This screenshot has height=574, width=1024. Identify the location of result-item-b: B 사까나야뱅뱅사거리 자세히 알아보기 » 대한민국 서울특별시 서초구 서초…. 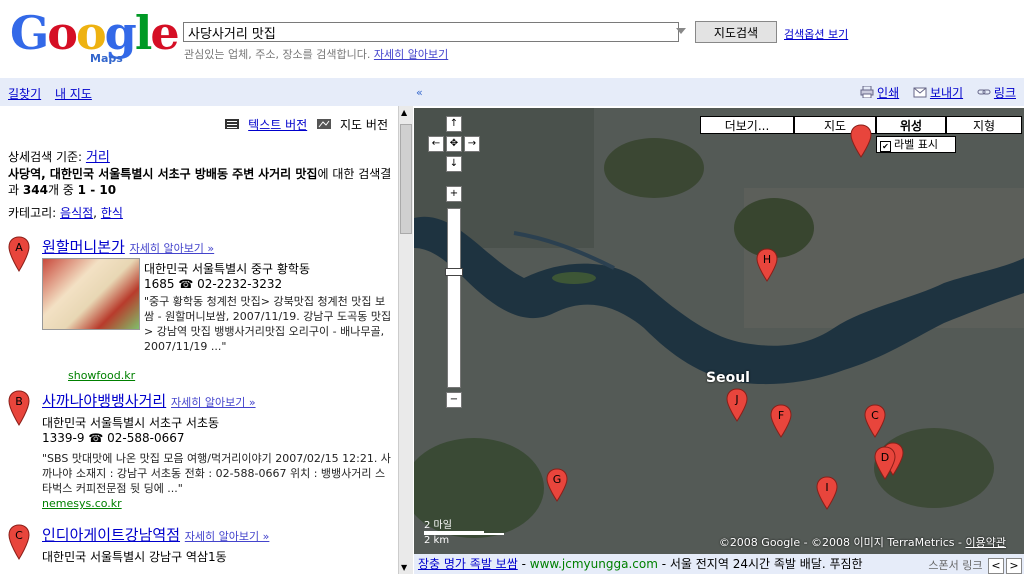
(200, 455).